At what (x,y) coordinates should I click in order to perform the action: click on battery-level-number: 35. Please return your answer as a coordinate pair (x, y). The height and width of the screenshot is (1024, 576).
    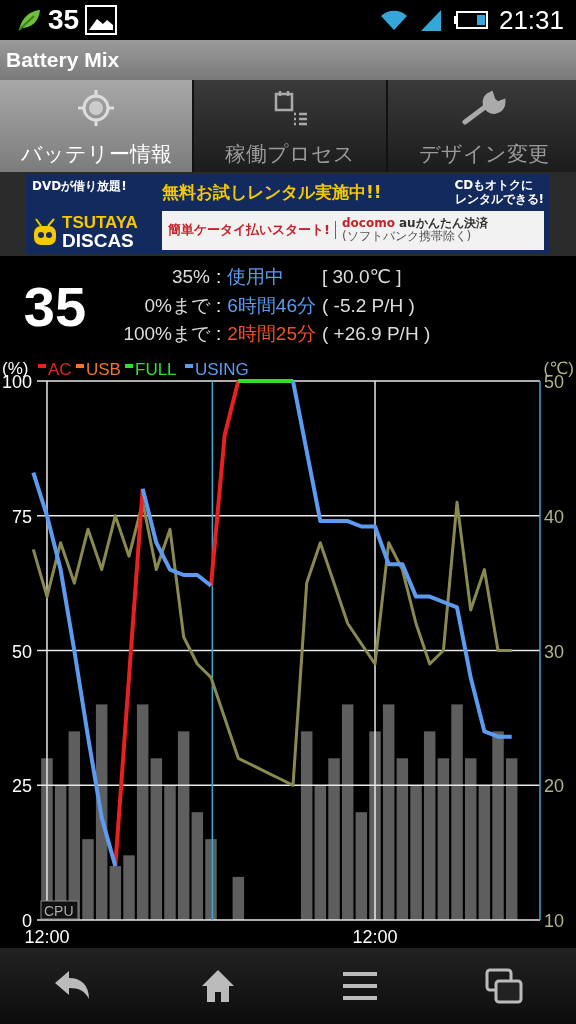
    Looking at the image, I should click on (55, 306).